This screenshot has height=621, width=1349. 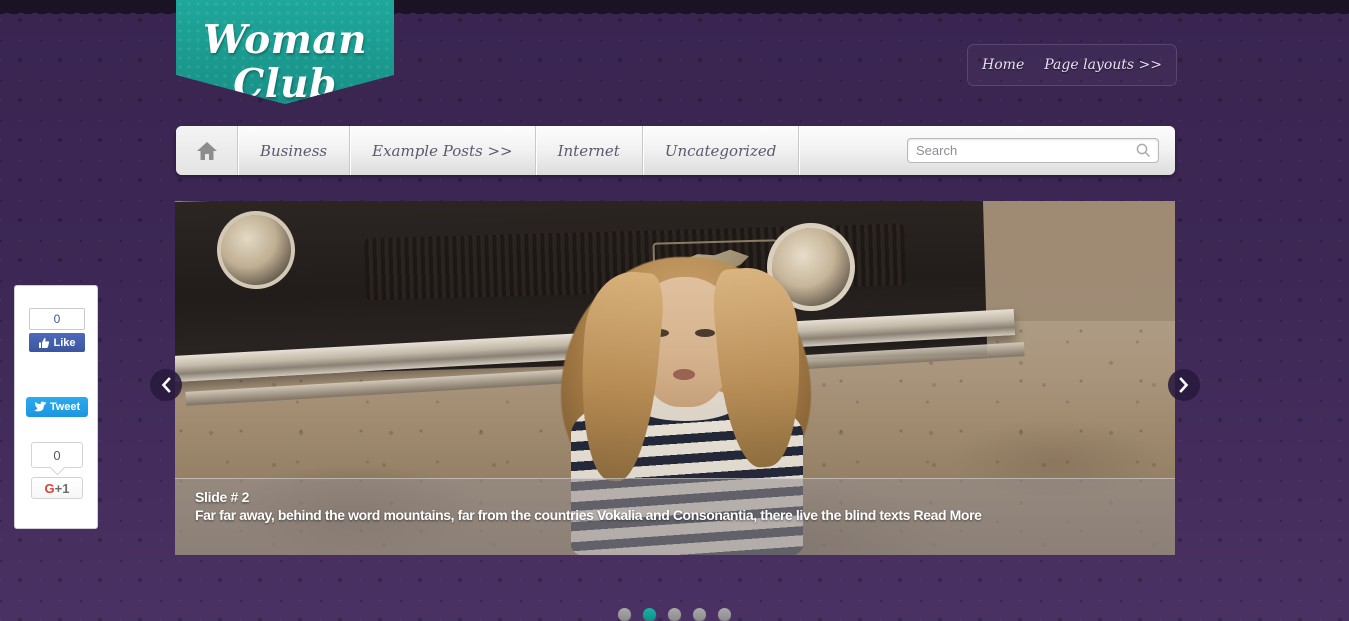 I want to click on social-share-widget: 0 Like Tweet 0 G +1, so click(x=56, y=407).